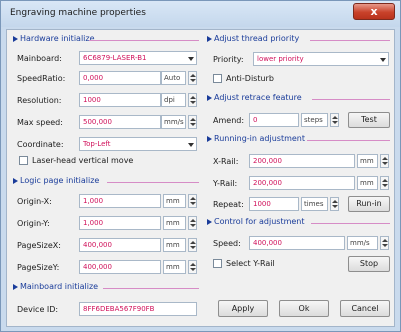 The image size is (401, 332). Describe the element at coordinates (228, 59) in the screenshot. I see `priority-label: Priority:` at that location.